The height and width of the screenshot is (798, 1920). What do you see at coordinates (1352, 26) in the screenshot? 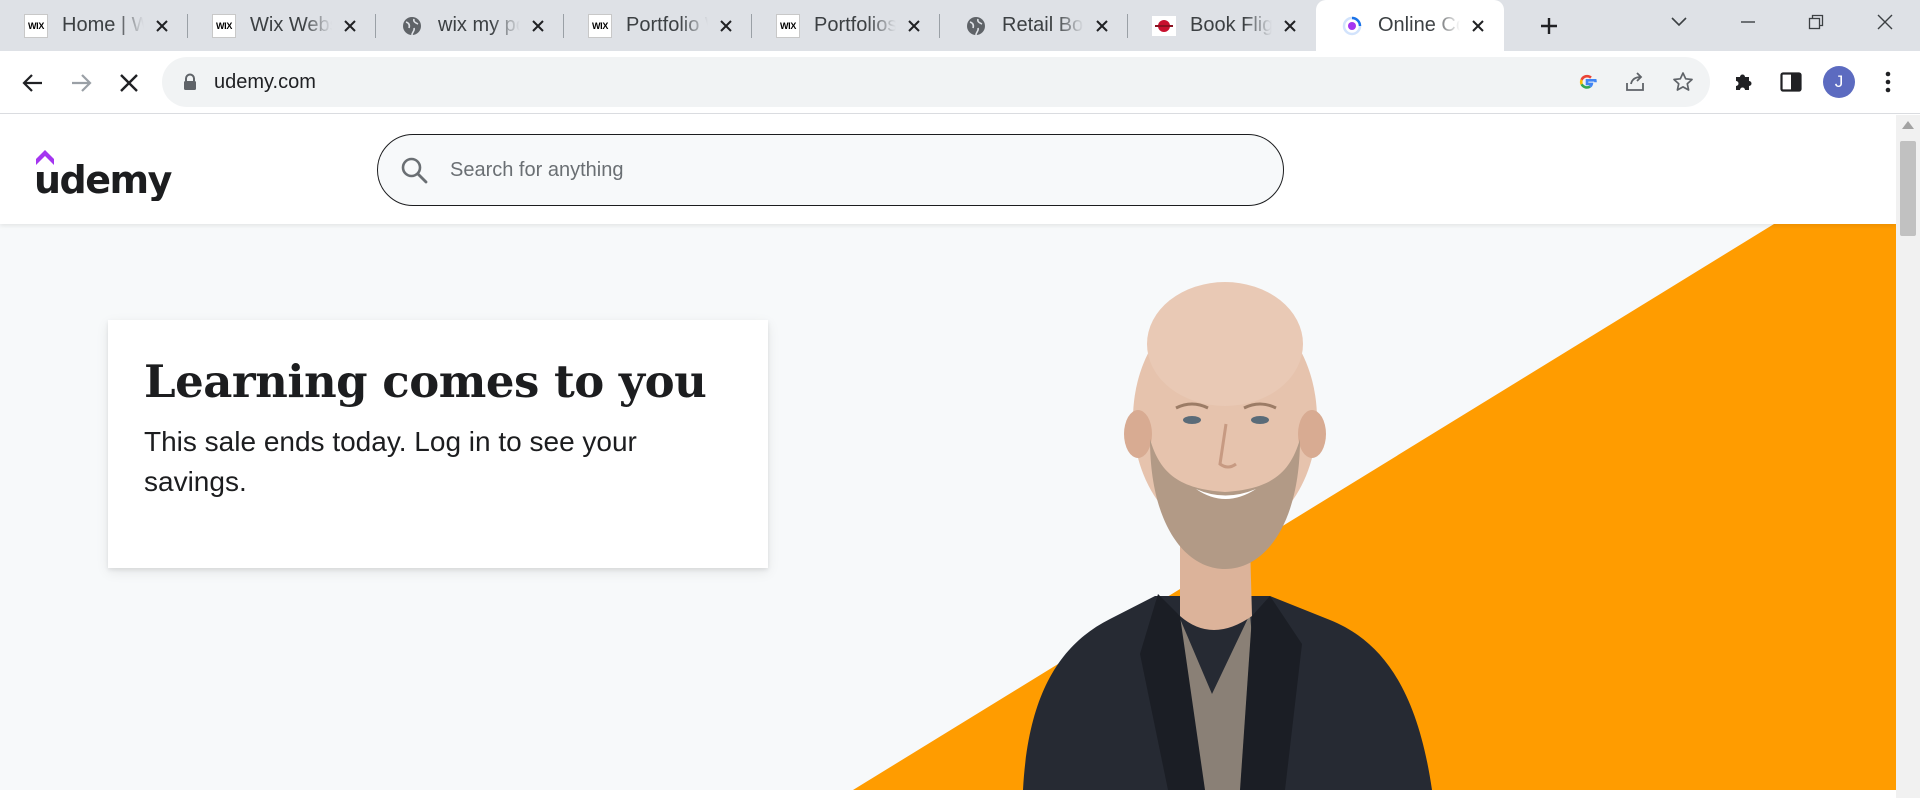
I see `loading-spinner-icon` at bounding box center [1352, 26].